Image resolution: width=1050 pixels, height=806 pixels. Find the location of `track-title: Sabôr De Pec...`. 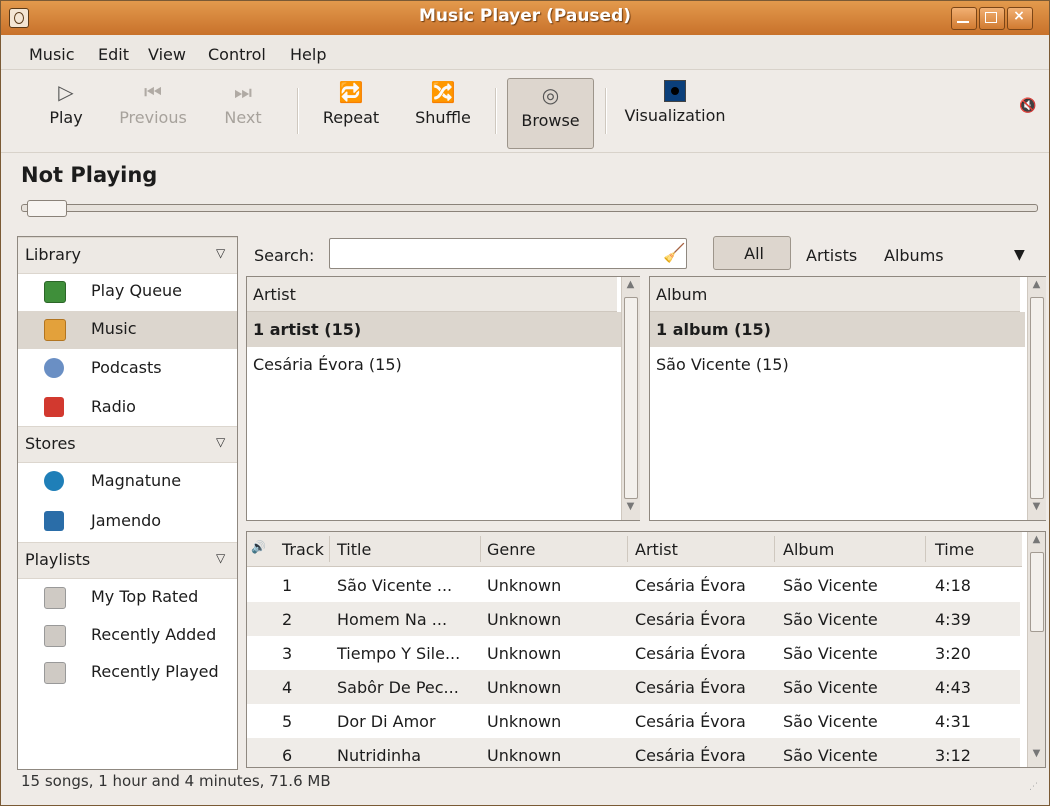

track-title: Sabôr De Pec... is located at coordinates (398, 687).